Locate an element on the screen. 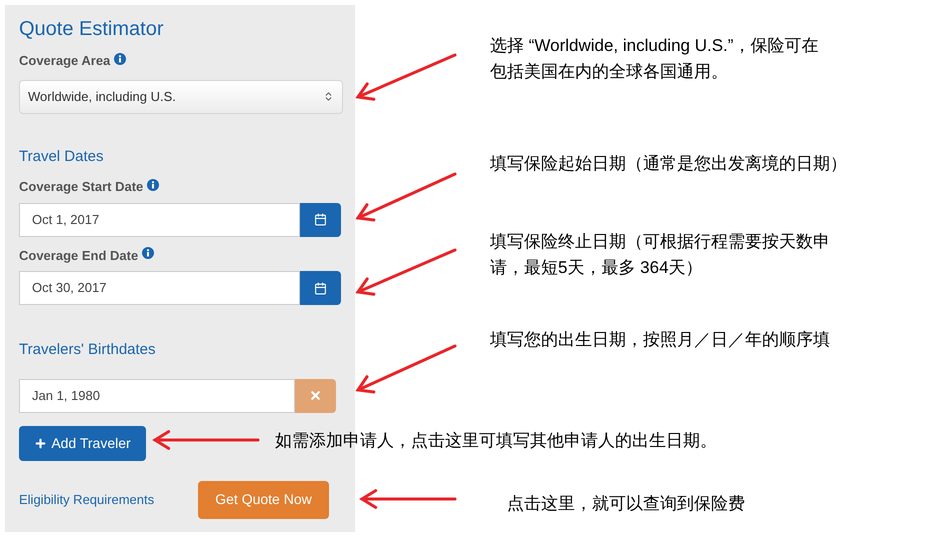 Image resolution: width=947 pixels, height=539 pixels. annotation-text: 填写保险终止日期（可根据行程需要按天数申 请，最短5天，最多 364天） is located at coordinates (660, 255).